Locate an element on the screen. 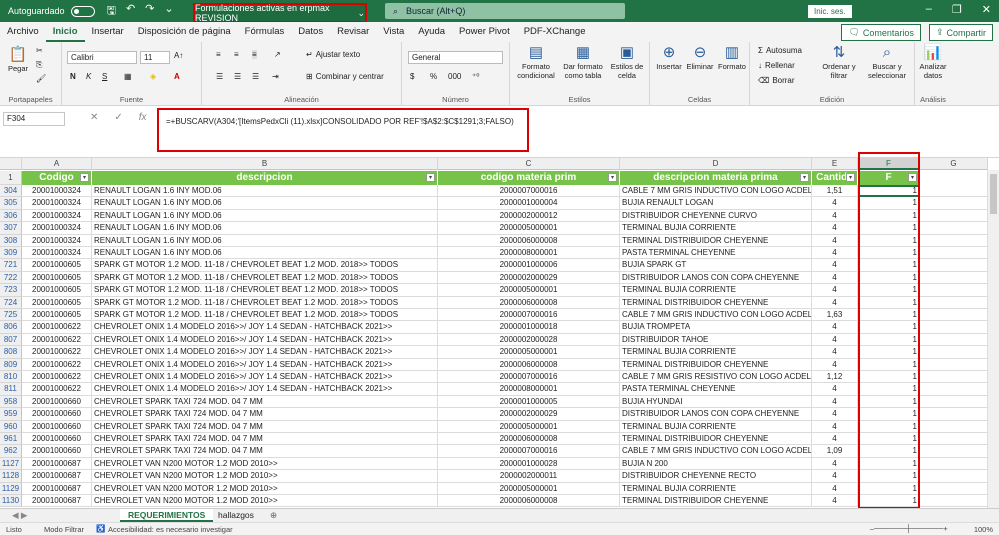 This screenshot has width=999, height=535. font-grow-icon: A↑ is located at coordinates (178, 55).